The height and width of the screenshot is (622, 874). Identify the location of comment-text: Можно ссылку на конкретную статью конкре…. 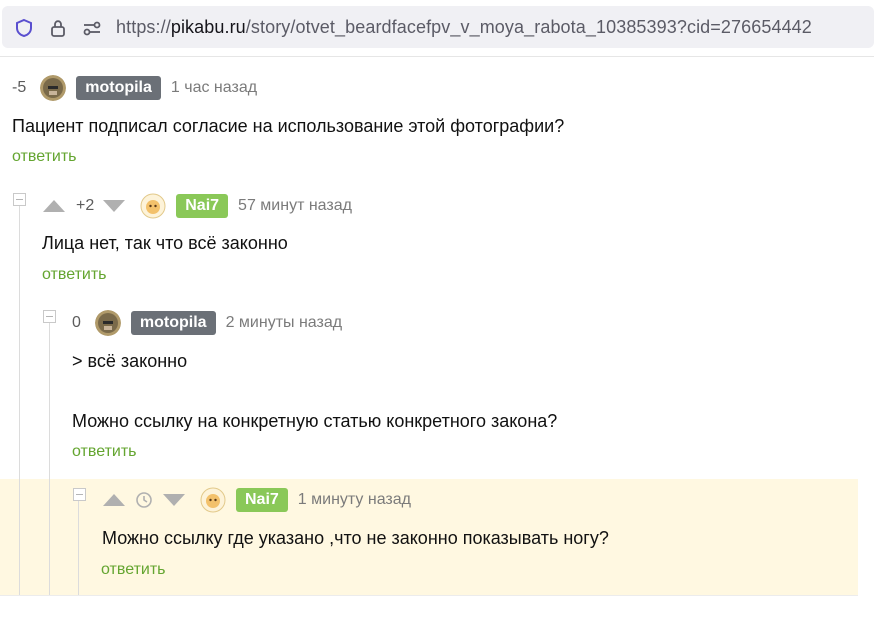
(315, 421).